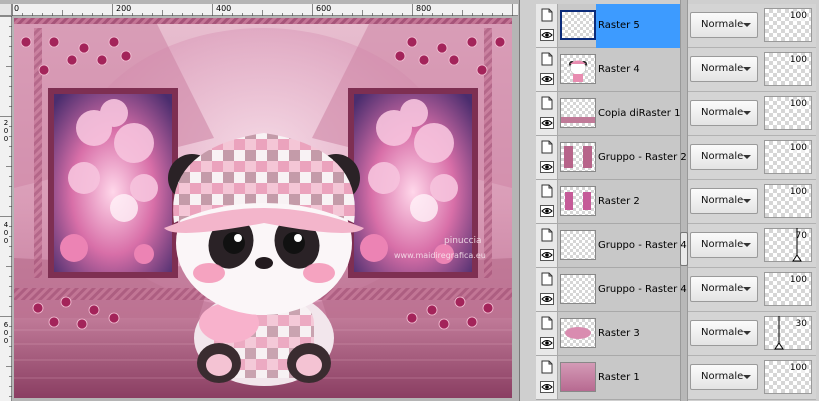 The image size is (819, 401). What do you see at coordinates (440, 255) in the screenshot?
I see `watermark-line2: www.maidiregrafica.eu` at bounding box center [440, 255].